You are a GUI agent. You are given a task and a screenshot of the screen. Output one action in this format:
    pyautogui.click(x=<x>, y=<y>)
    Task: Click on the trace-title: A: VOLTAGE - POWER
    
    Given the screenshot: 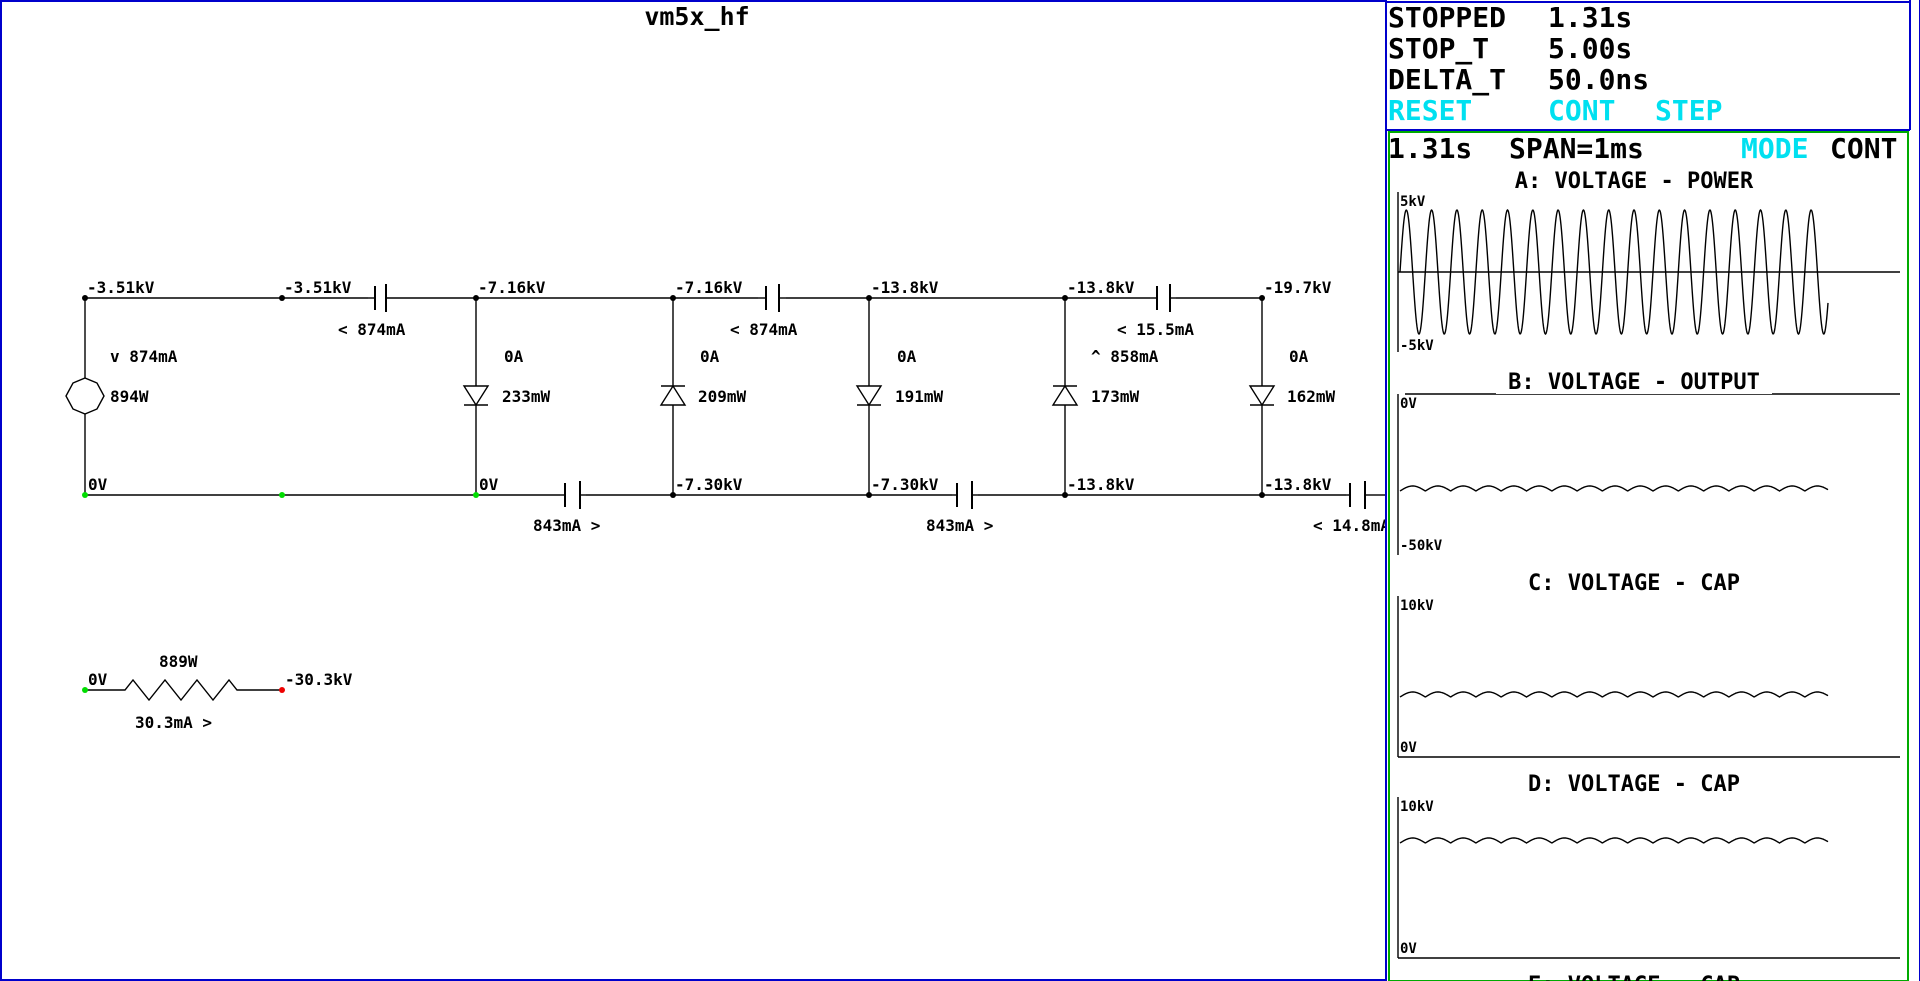 What is the action you would take?
    pyautogui.click(x=1634, y=181)
    